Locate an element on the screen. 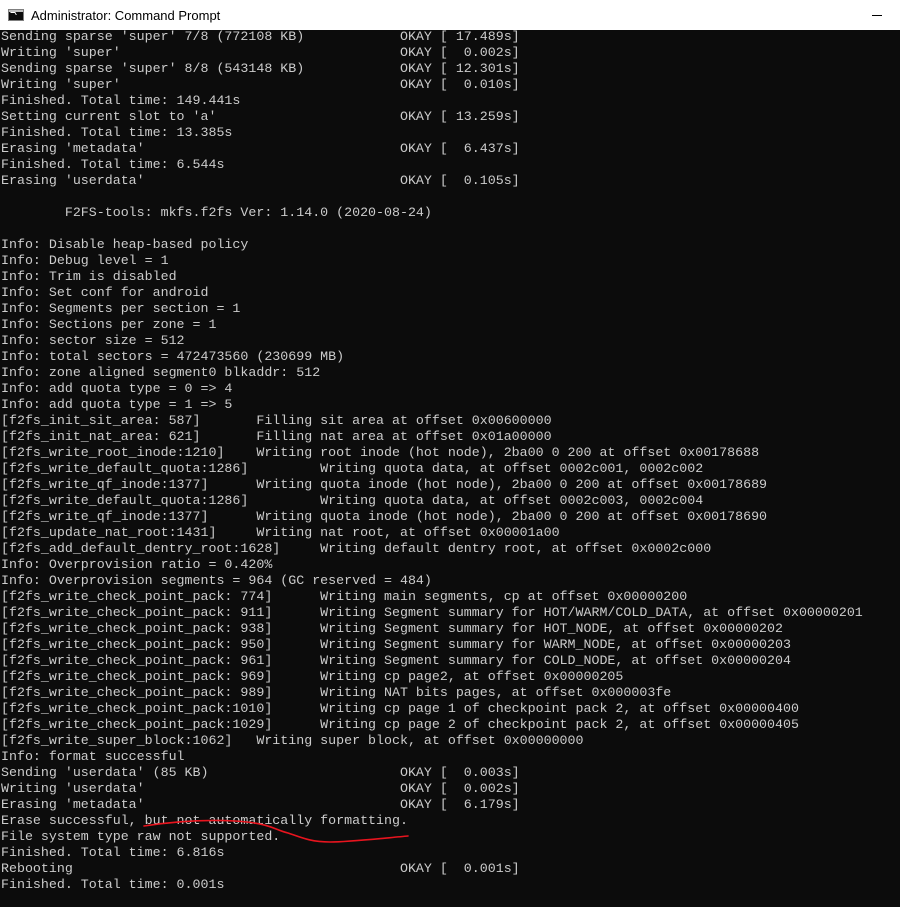 The width and height of the screenshot is (900, 907). console-line: Info: Segments per section = 1 is located at coordinates (121, 308).